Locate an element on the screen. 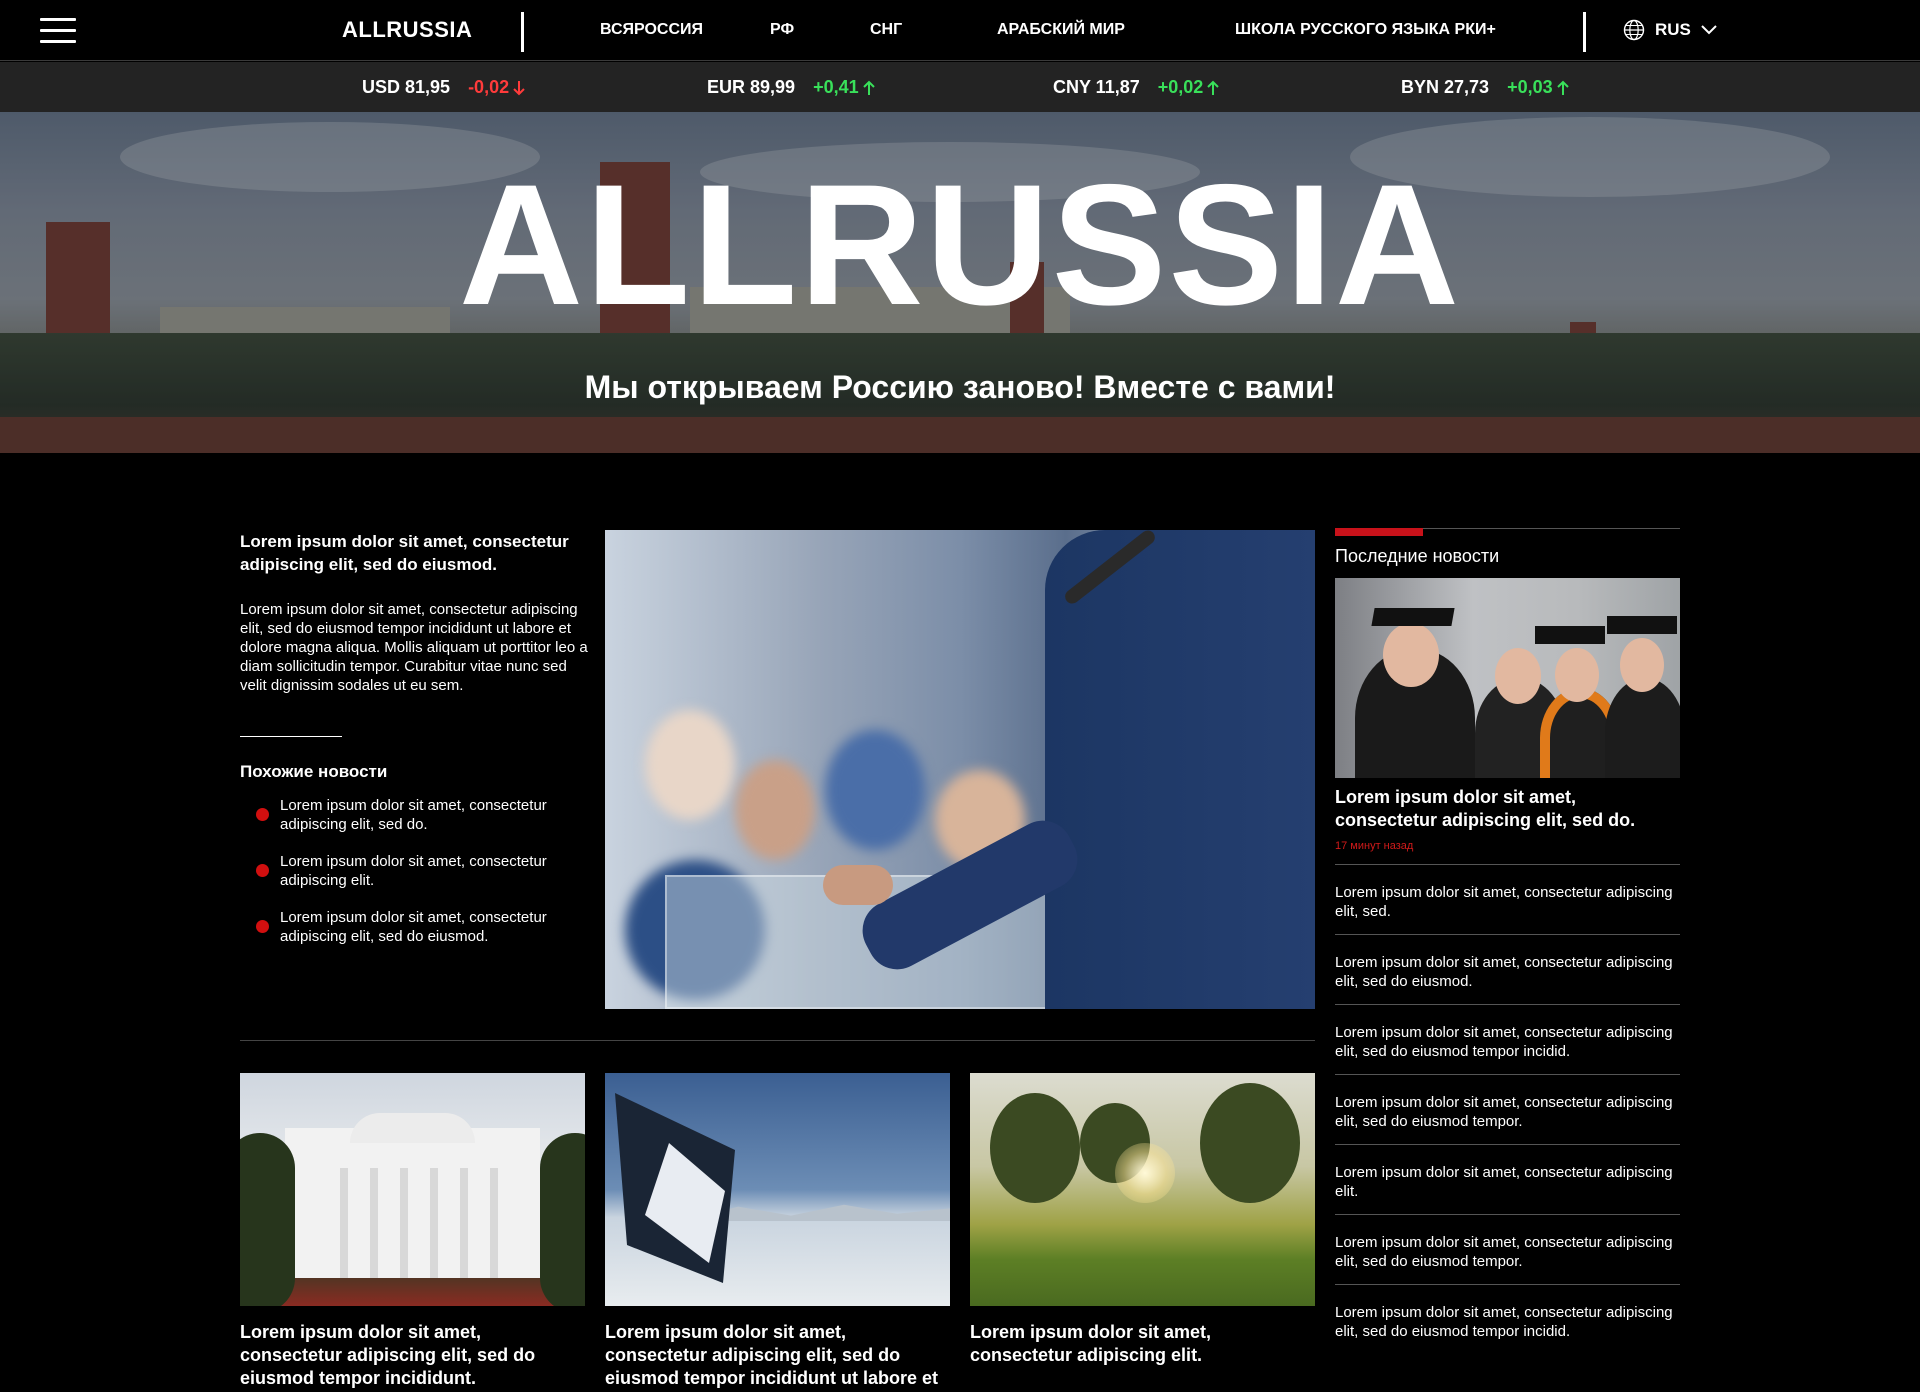 Image resolution: width=1920 pixels, height=1392 pixels. language-selector: RUS is located at coordinates (1670, 30).